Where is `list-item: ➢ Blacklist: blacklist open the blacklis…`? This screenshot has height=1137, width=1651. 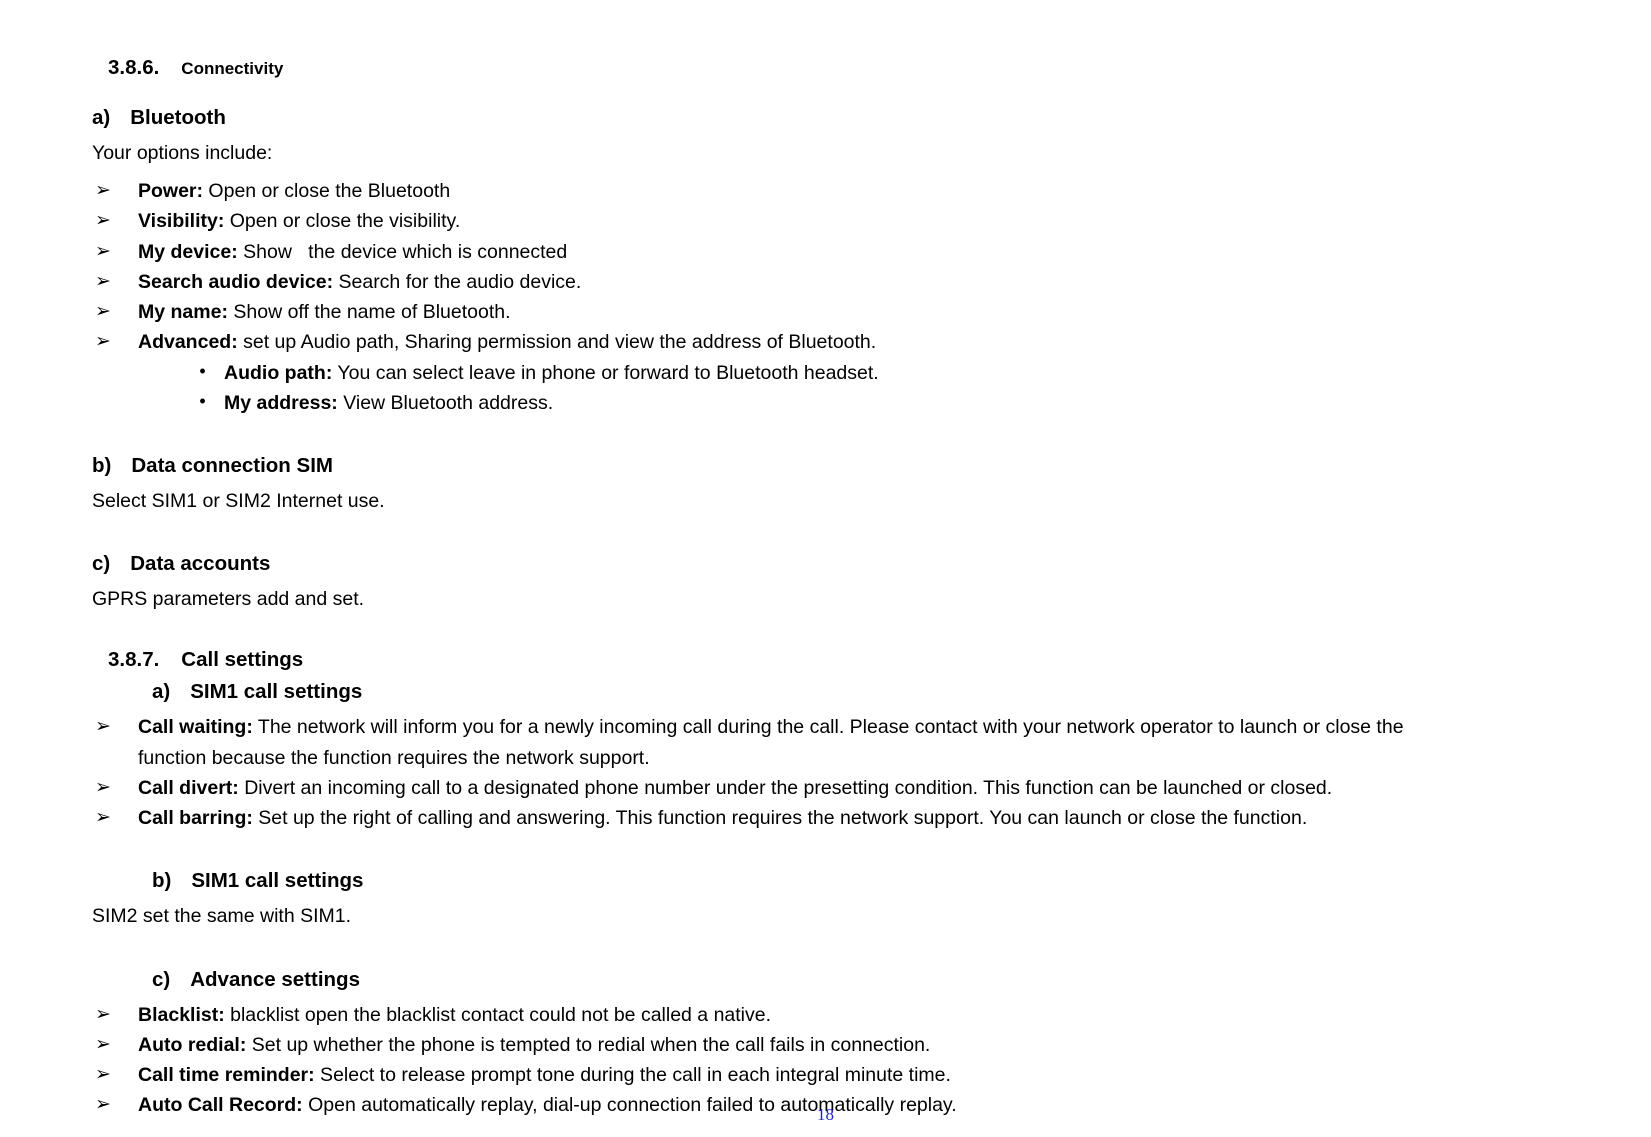 list-item: ➢ Blacklist: blacklist open the blacklis… is located at coordinates (762, 1015).